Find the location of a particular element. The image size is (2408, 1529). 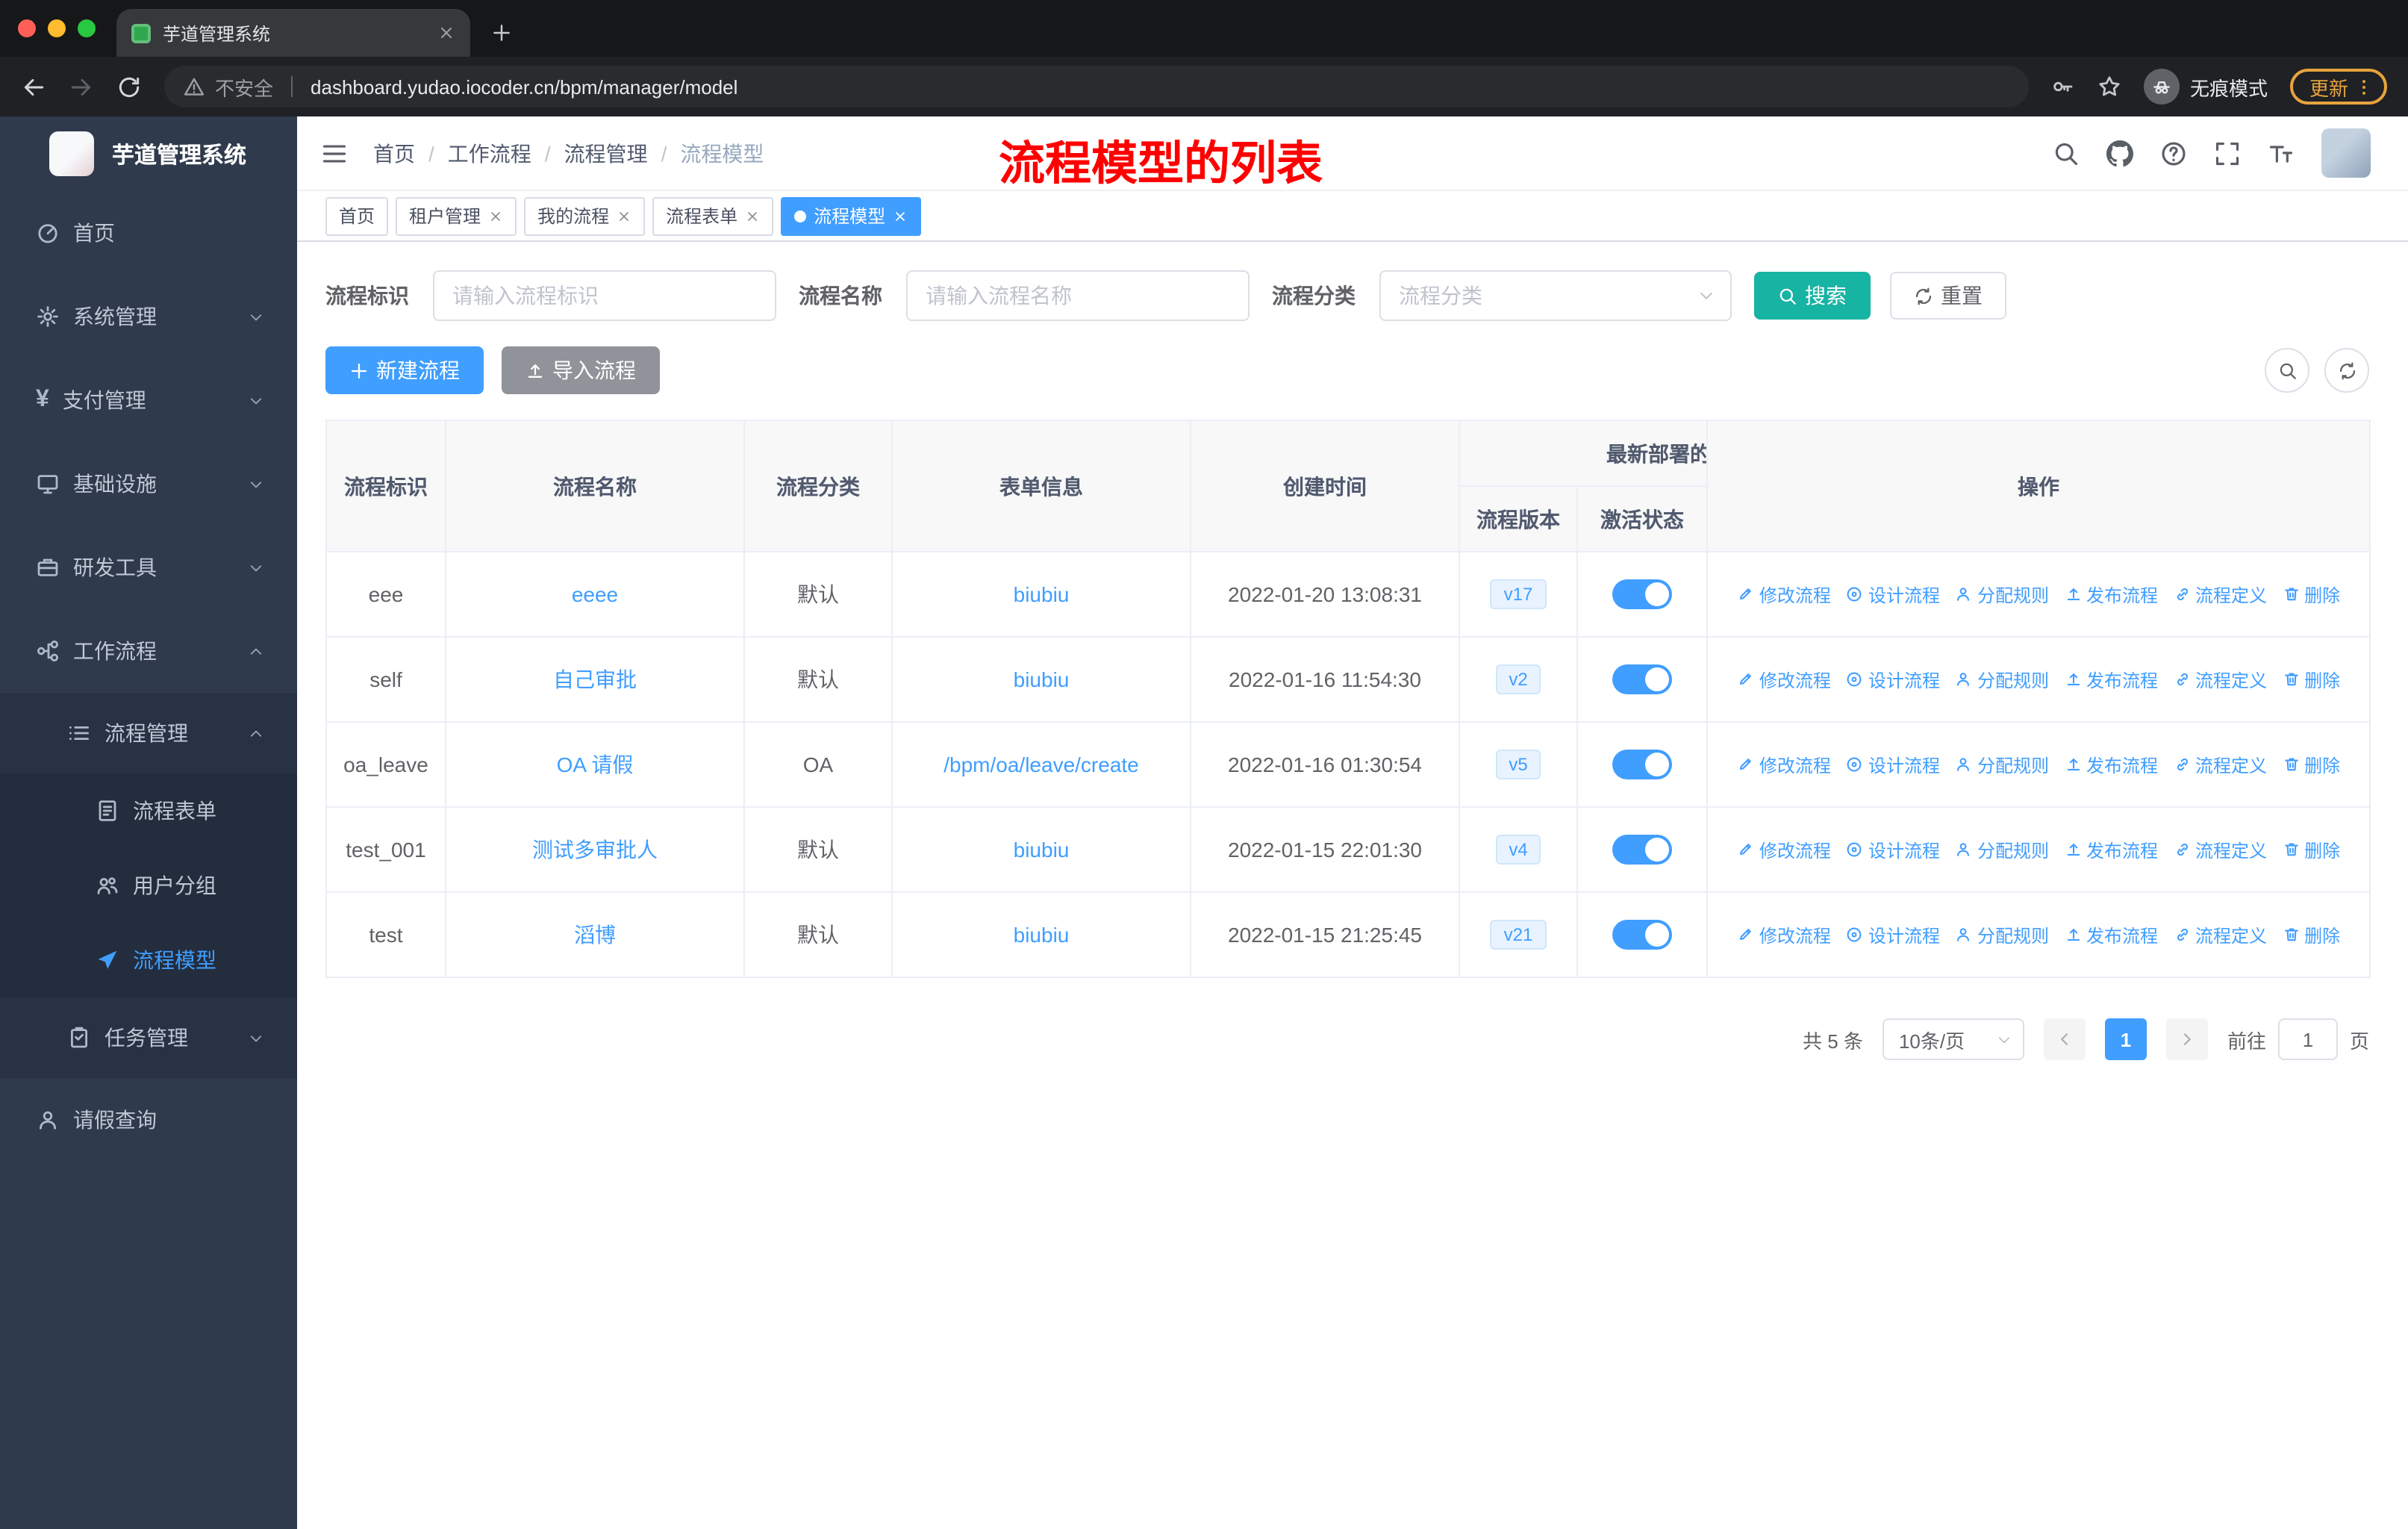

reset-button: 重置 is located at coordinates (1948, 296).